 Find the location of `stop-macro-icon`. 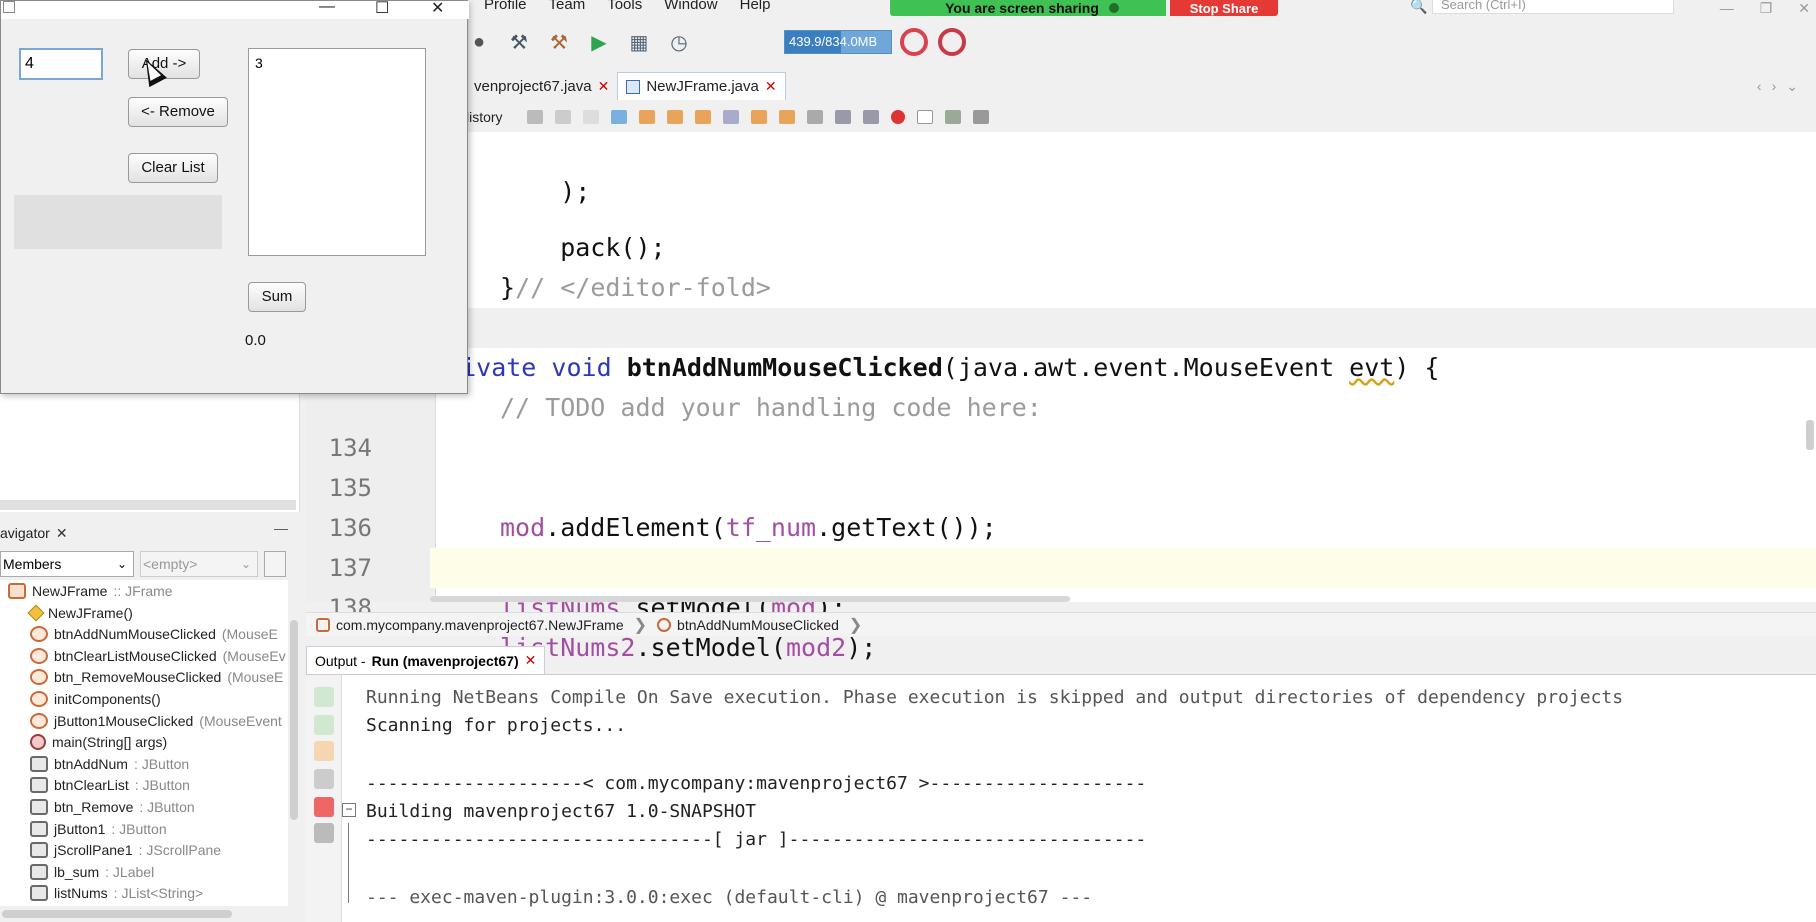

stop-macro-icon is located at coordinates (924, 117).